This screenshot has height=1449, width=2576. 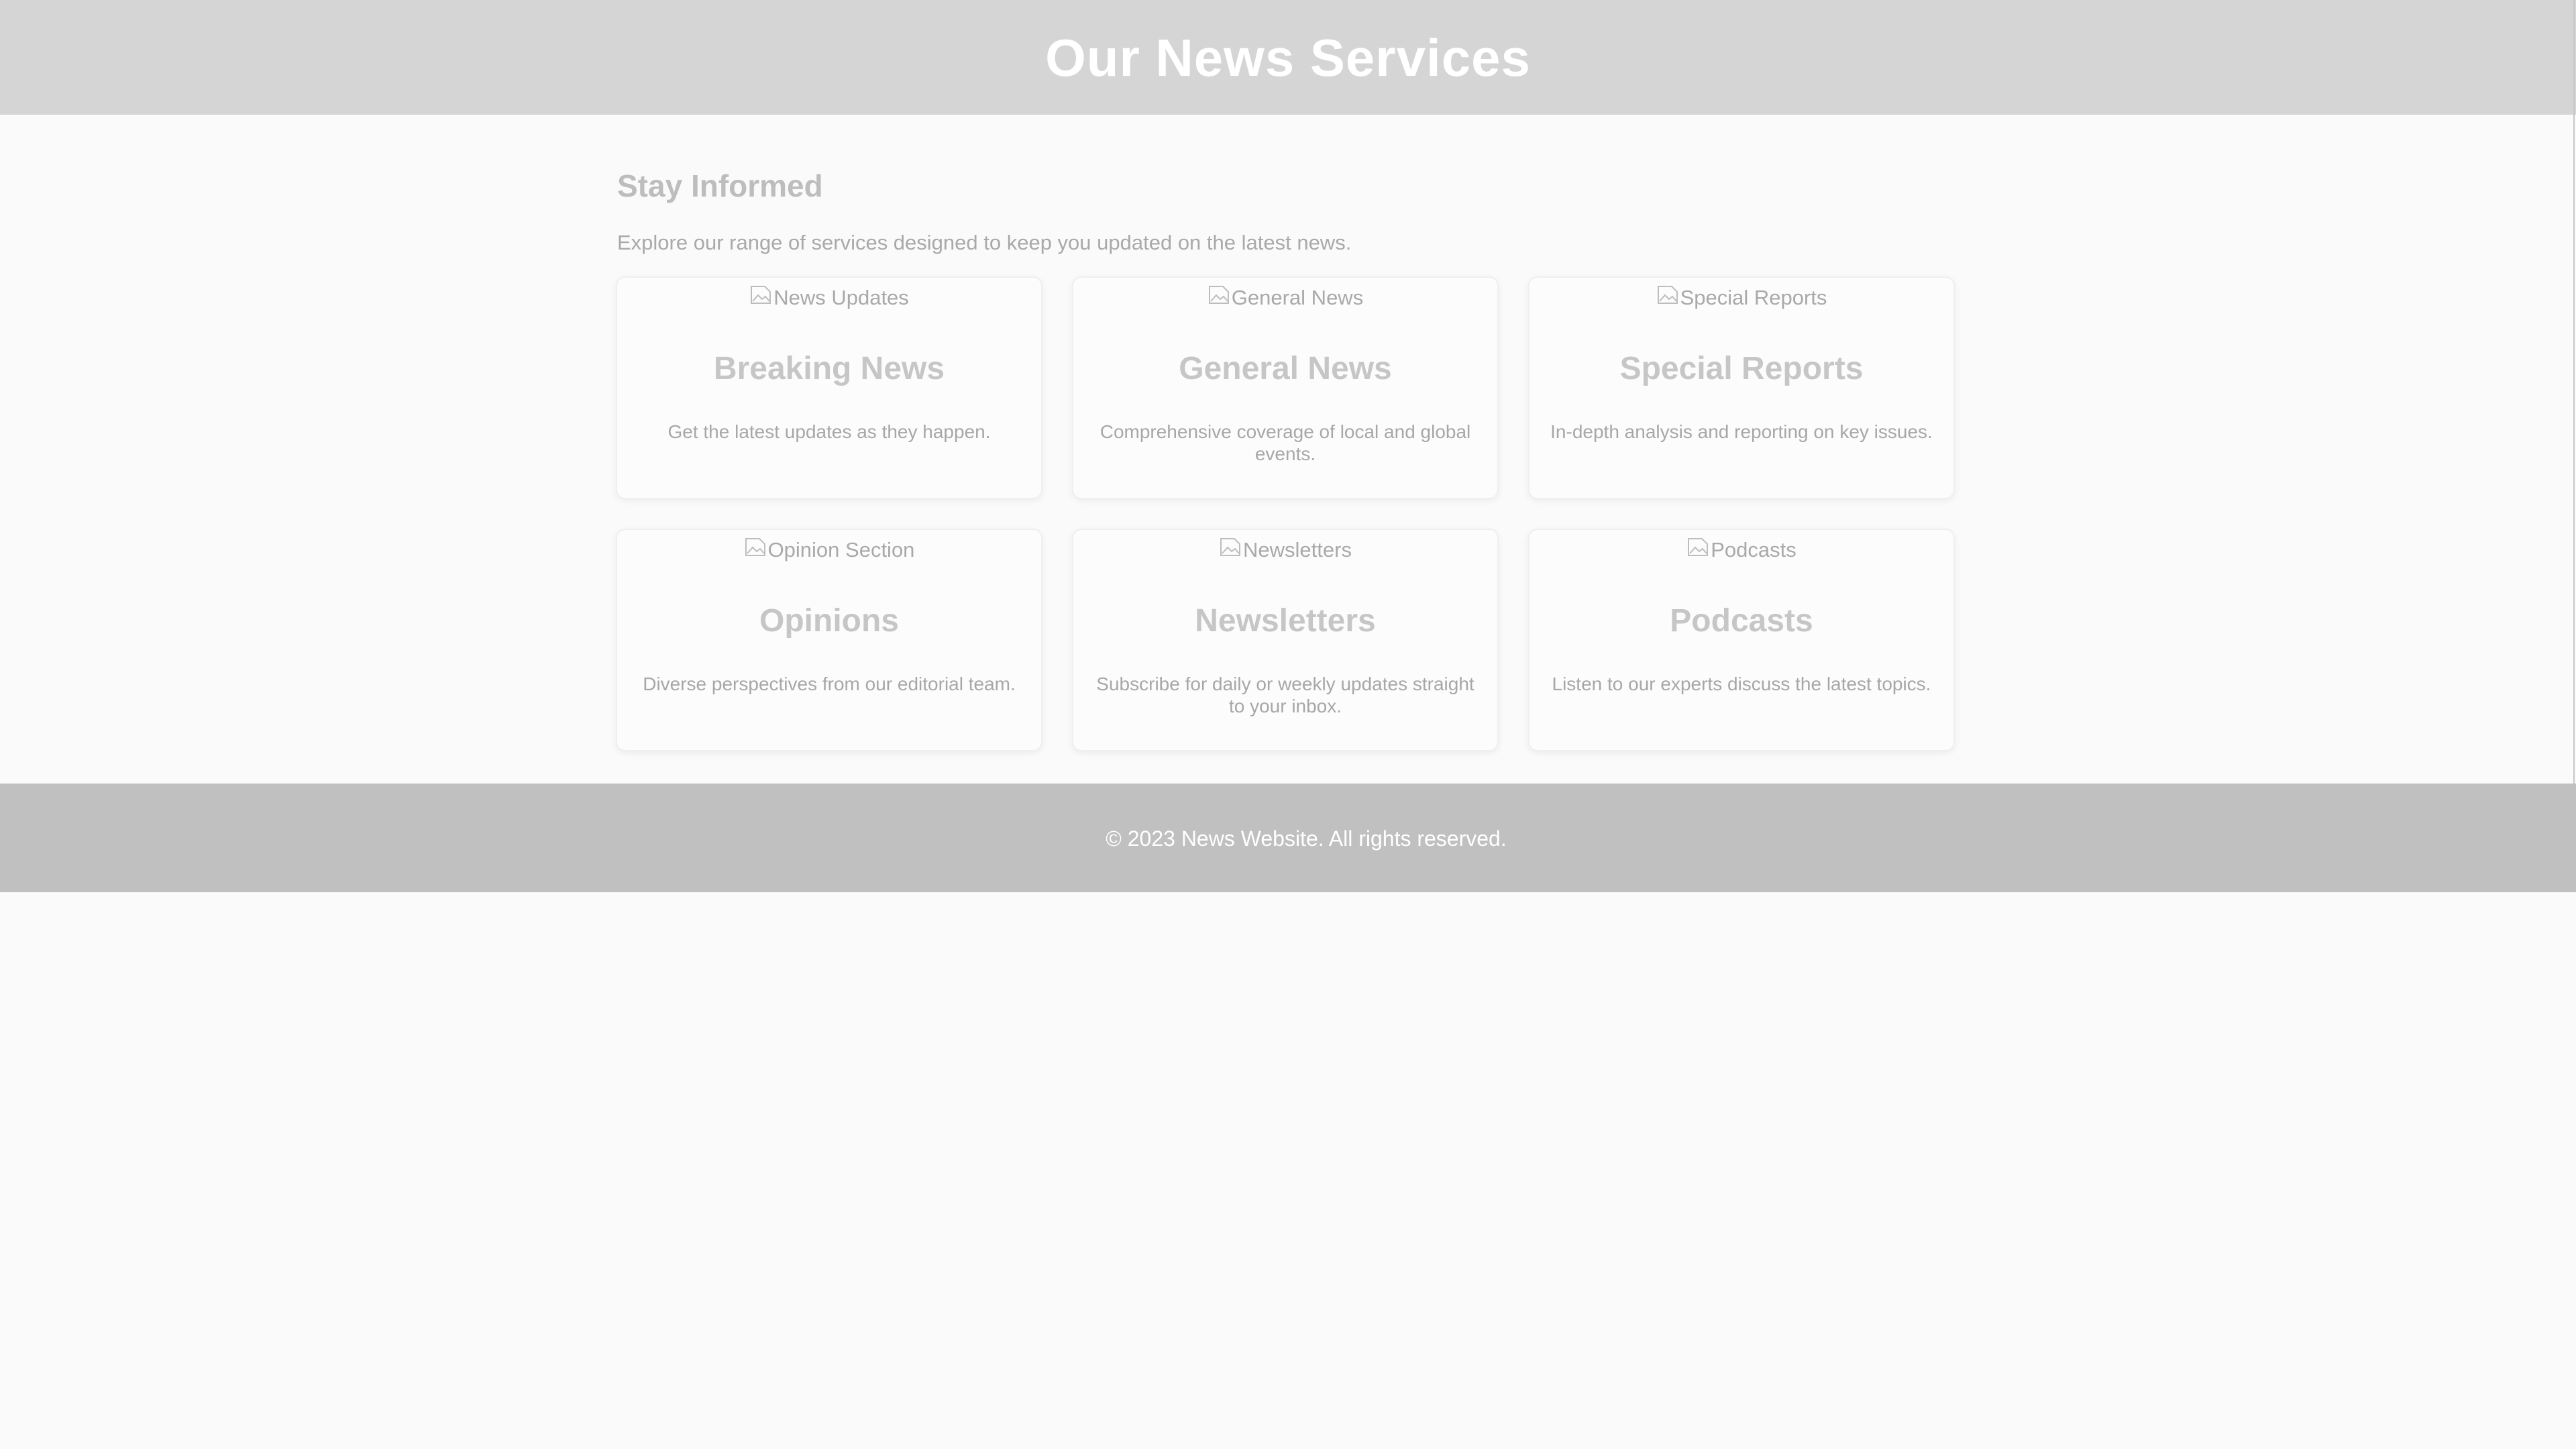 What do you see at coordinates (829, 368) in the screenshot?
I see `service-title: Breaking News` at bounding box center [829, 368].